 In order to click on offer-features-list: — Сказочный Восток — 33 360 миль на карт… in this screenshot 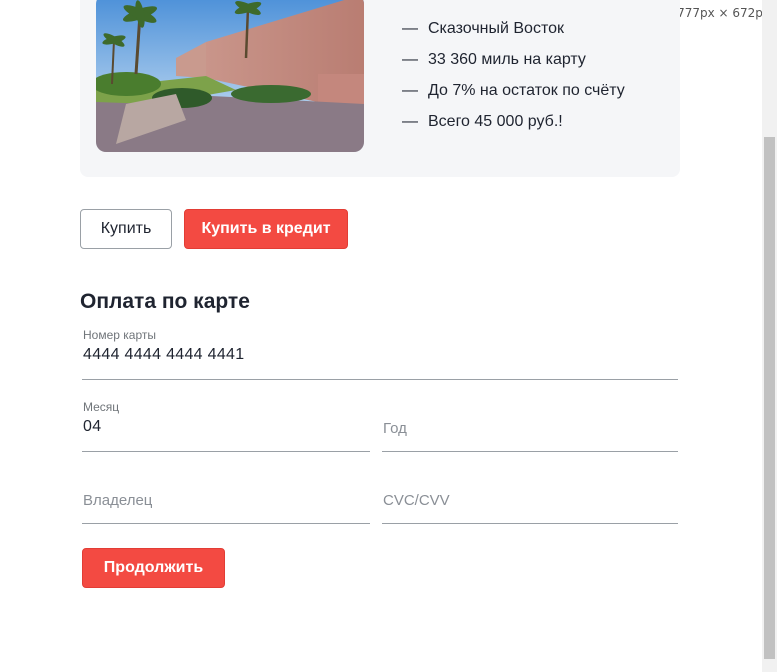, I will do `click(513, 75)`.